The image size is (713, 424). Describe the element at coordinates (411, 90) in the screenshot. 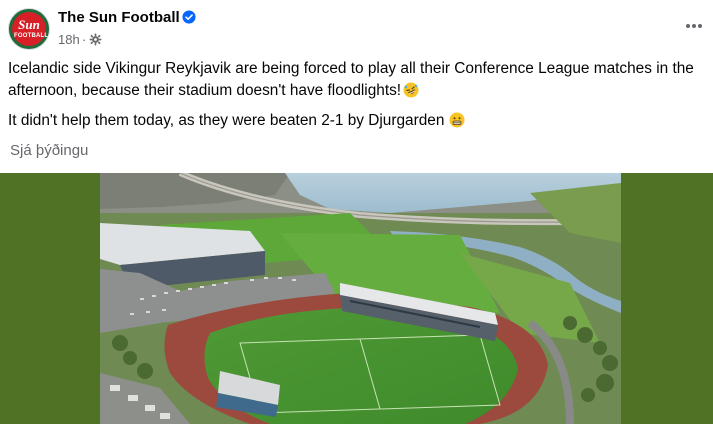

I see `rofl-emoji-icon` at that location.